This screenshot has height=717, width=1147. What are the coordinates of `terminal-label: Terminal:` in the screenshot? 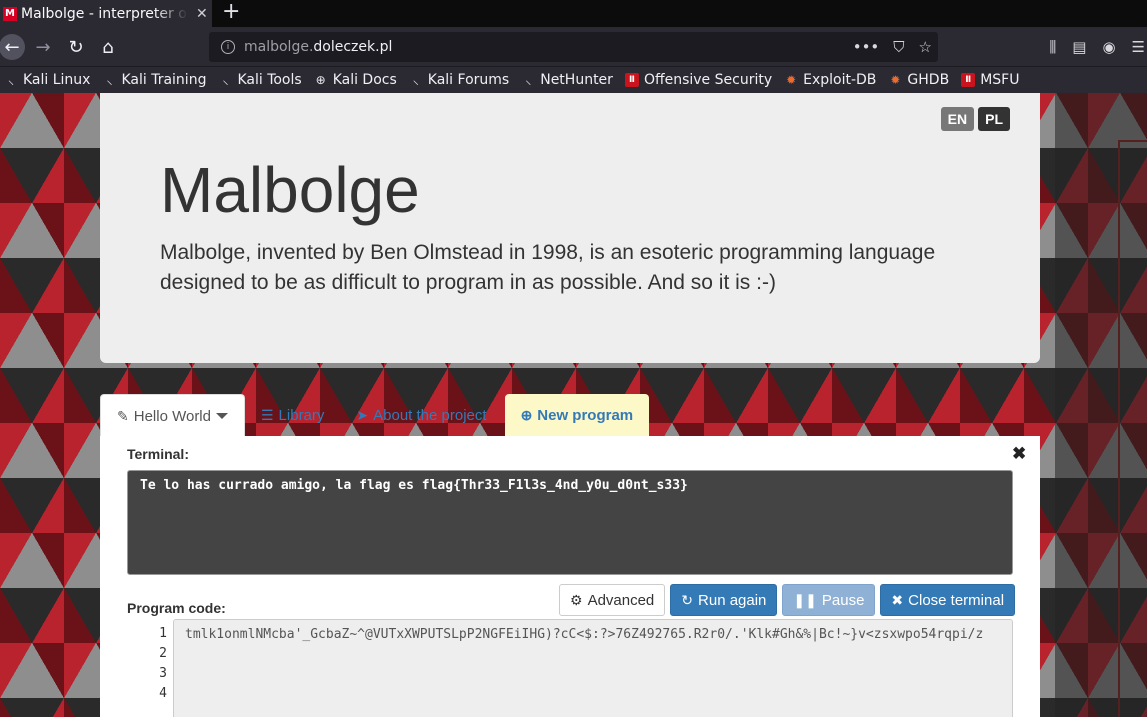 It's located at (158, 454).